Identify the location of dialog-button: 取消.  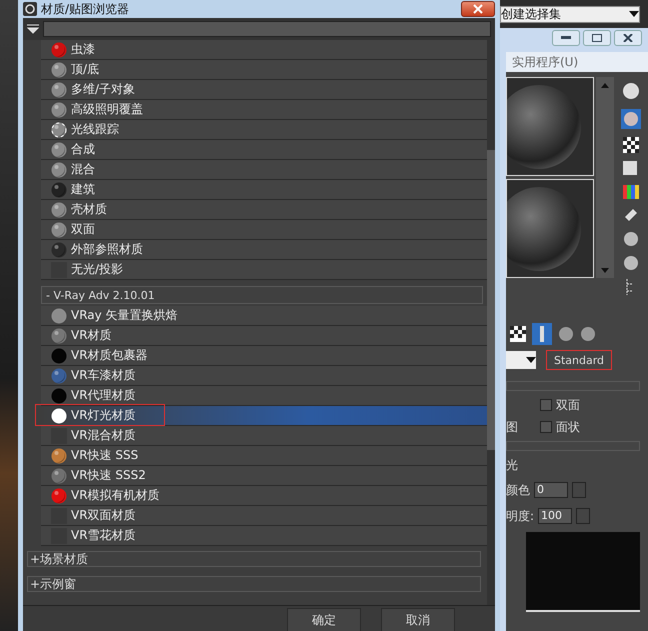
(418, 619).